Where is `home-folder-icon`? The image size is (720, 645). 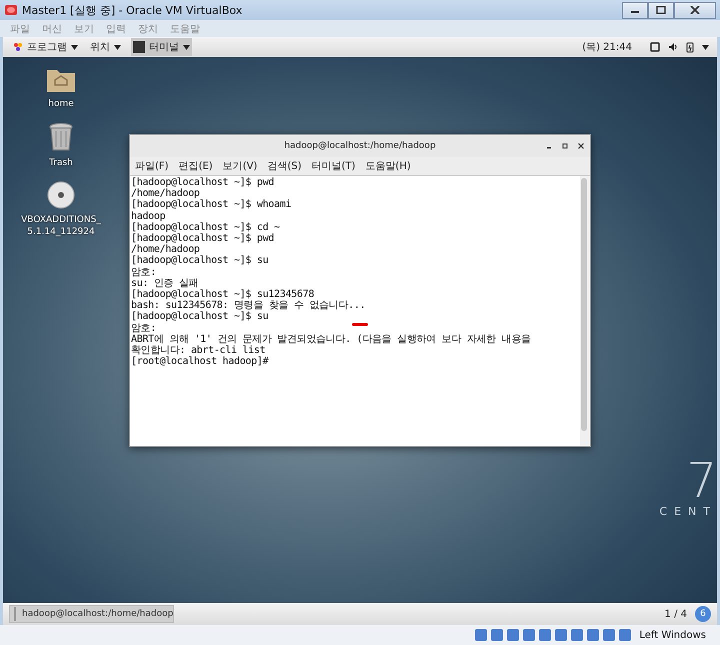 home-folder-icon is located at coordinates (61, 80).